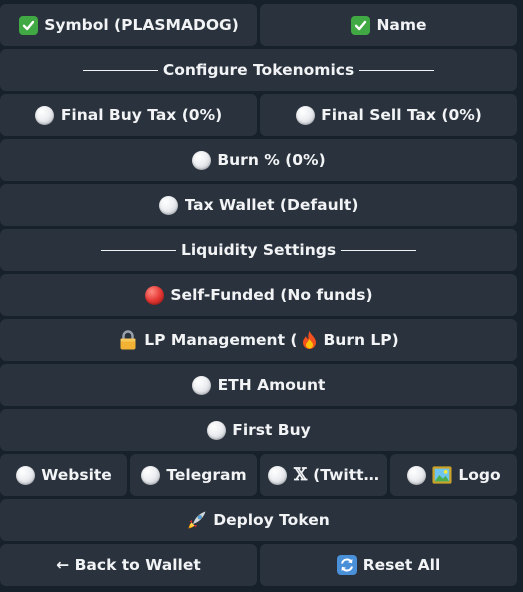 The image size is (523, 592). I want to click on keyboard-row: First Buy, so click(258, 430).